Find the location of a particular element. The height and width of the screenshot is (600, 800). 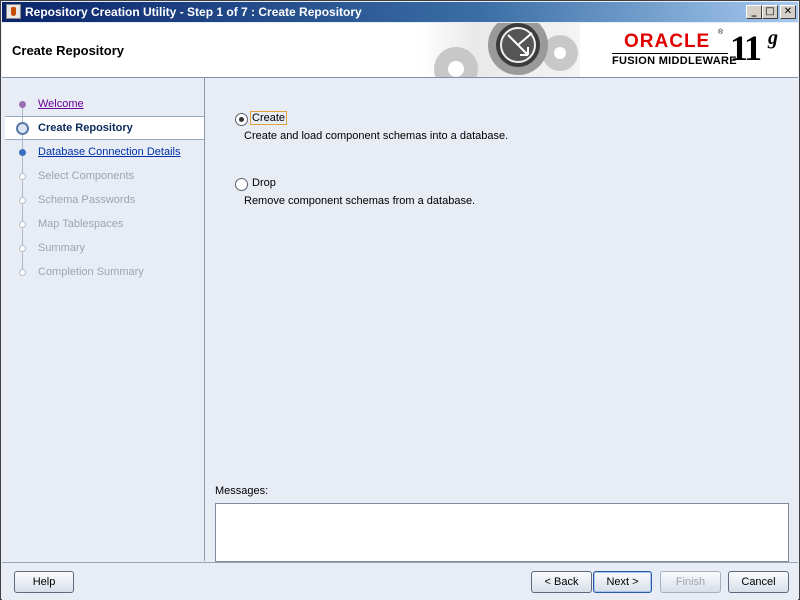

registered-mark: ® is located at coordinates (721, 32).